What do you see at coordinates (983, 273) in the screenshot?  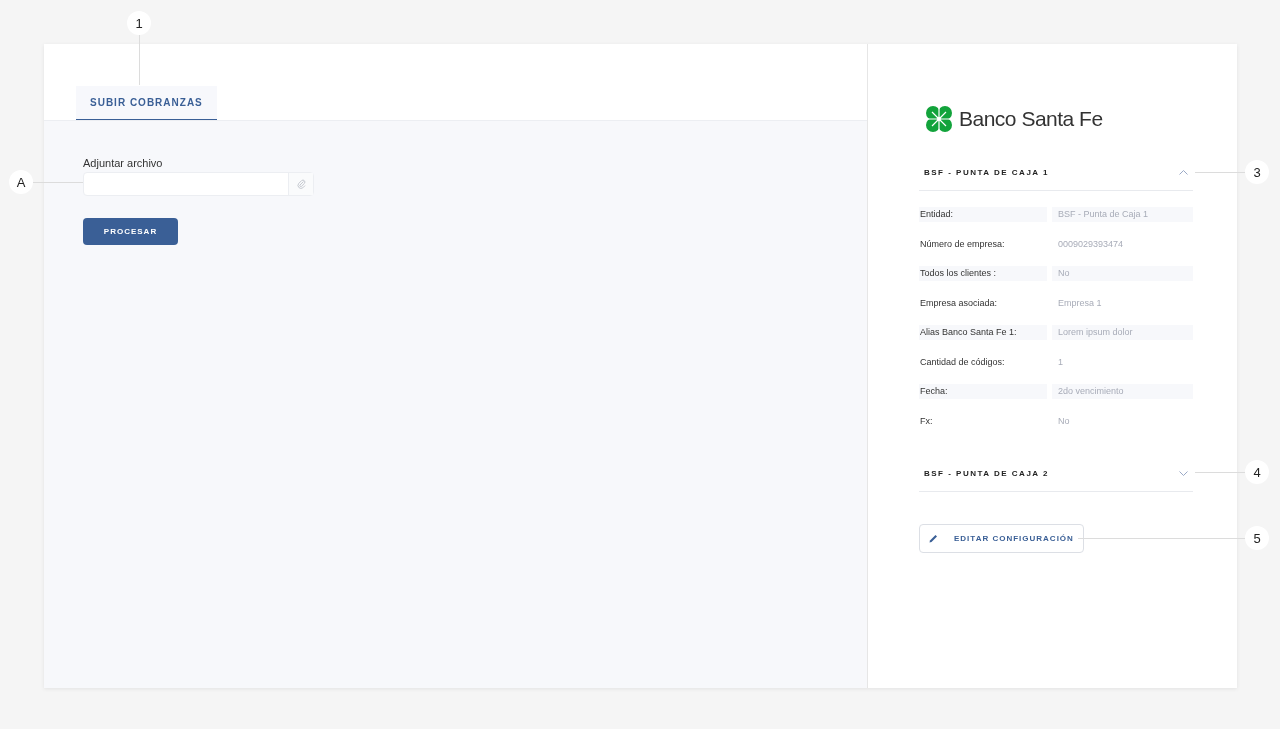 I see `row-label: Todos los clientes :` at bounding box center [983, 273].